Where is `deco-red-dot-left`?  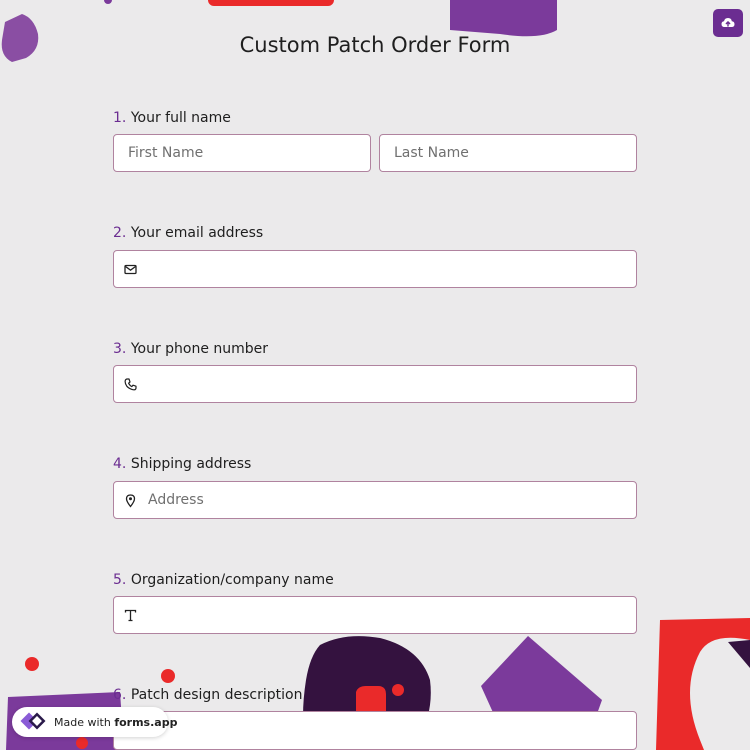 deco-red-dot-left is located at coordinates (32, 664).